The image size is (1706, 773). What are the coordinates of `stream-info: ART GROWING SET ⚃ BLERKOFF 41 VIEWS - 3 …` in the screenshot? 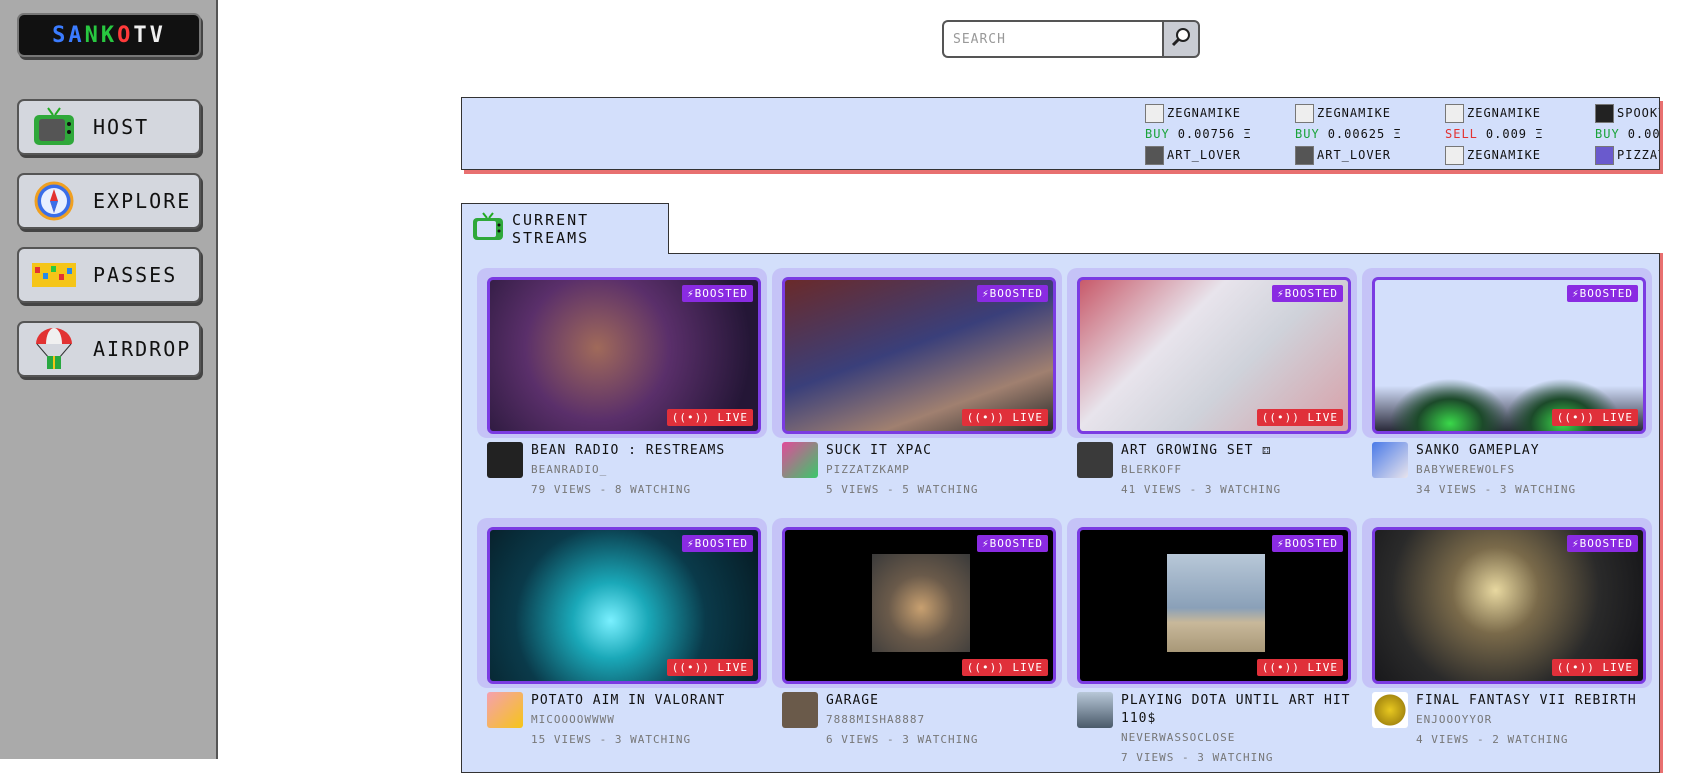 It's located at (1216, 471).